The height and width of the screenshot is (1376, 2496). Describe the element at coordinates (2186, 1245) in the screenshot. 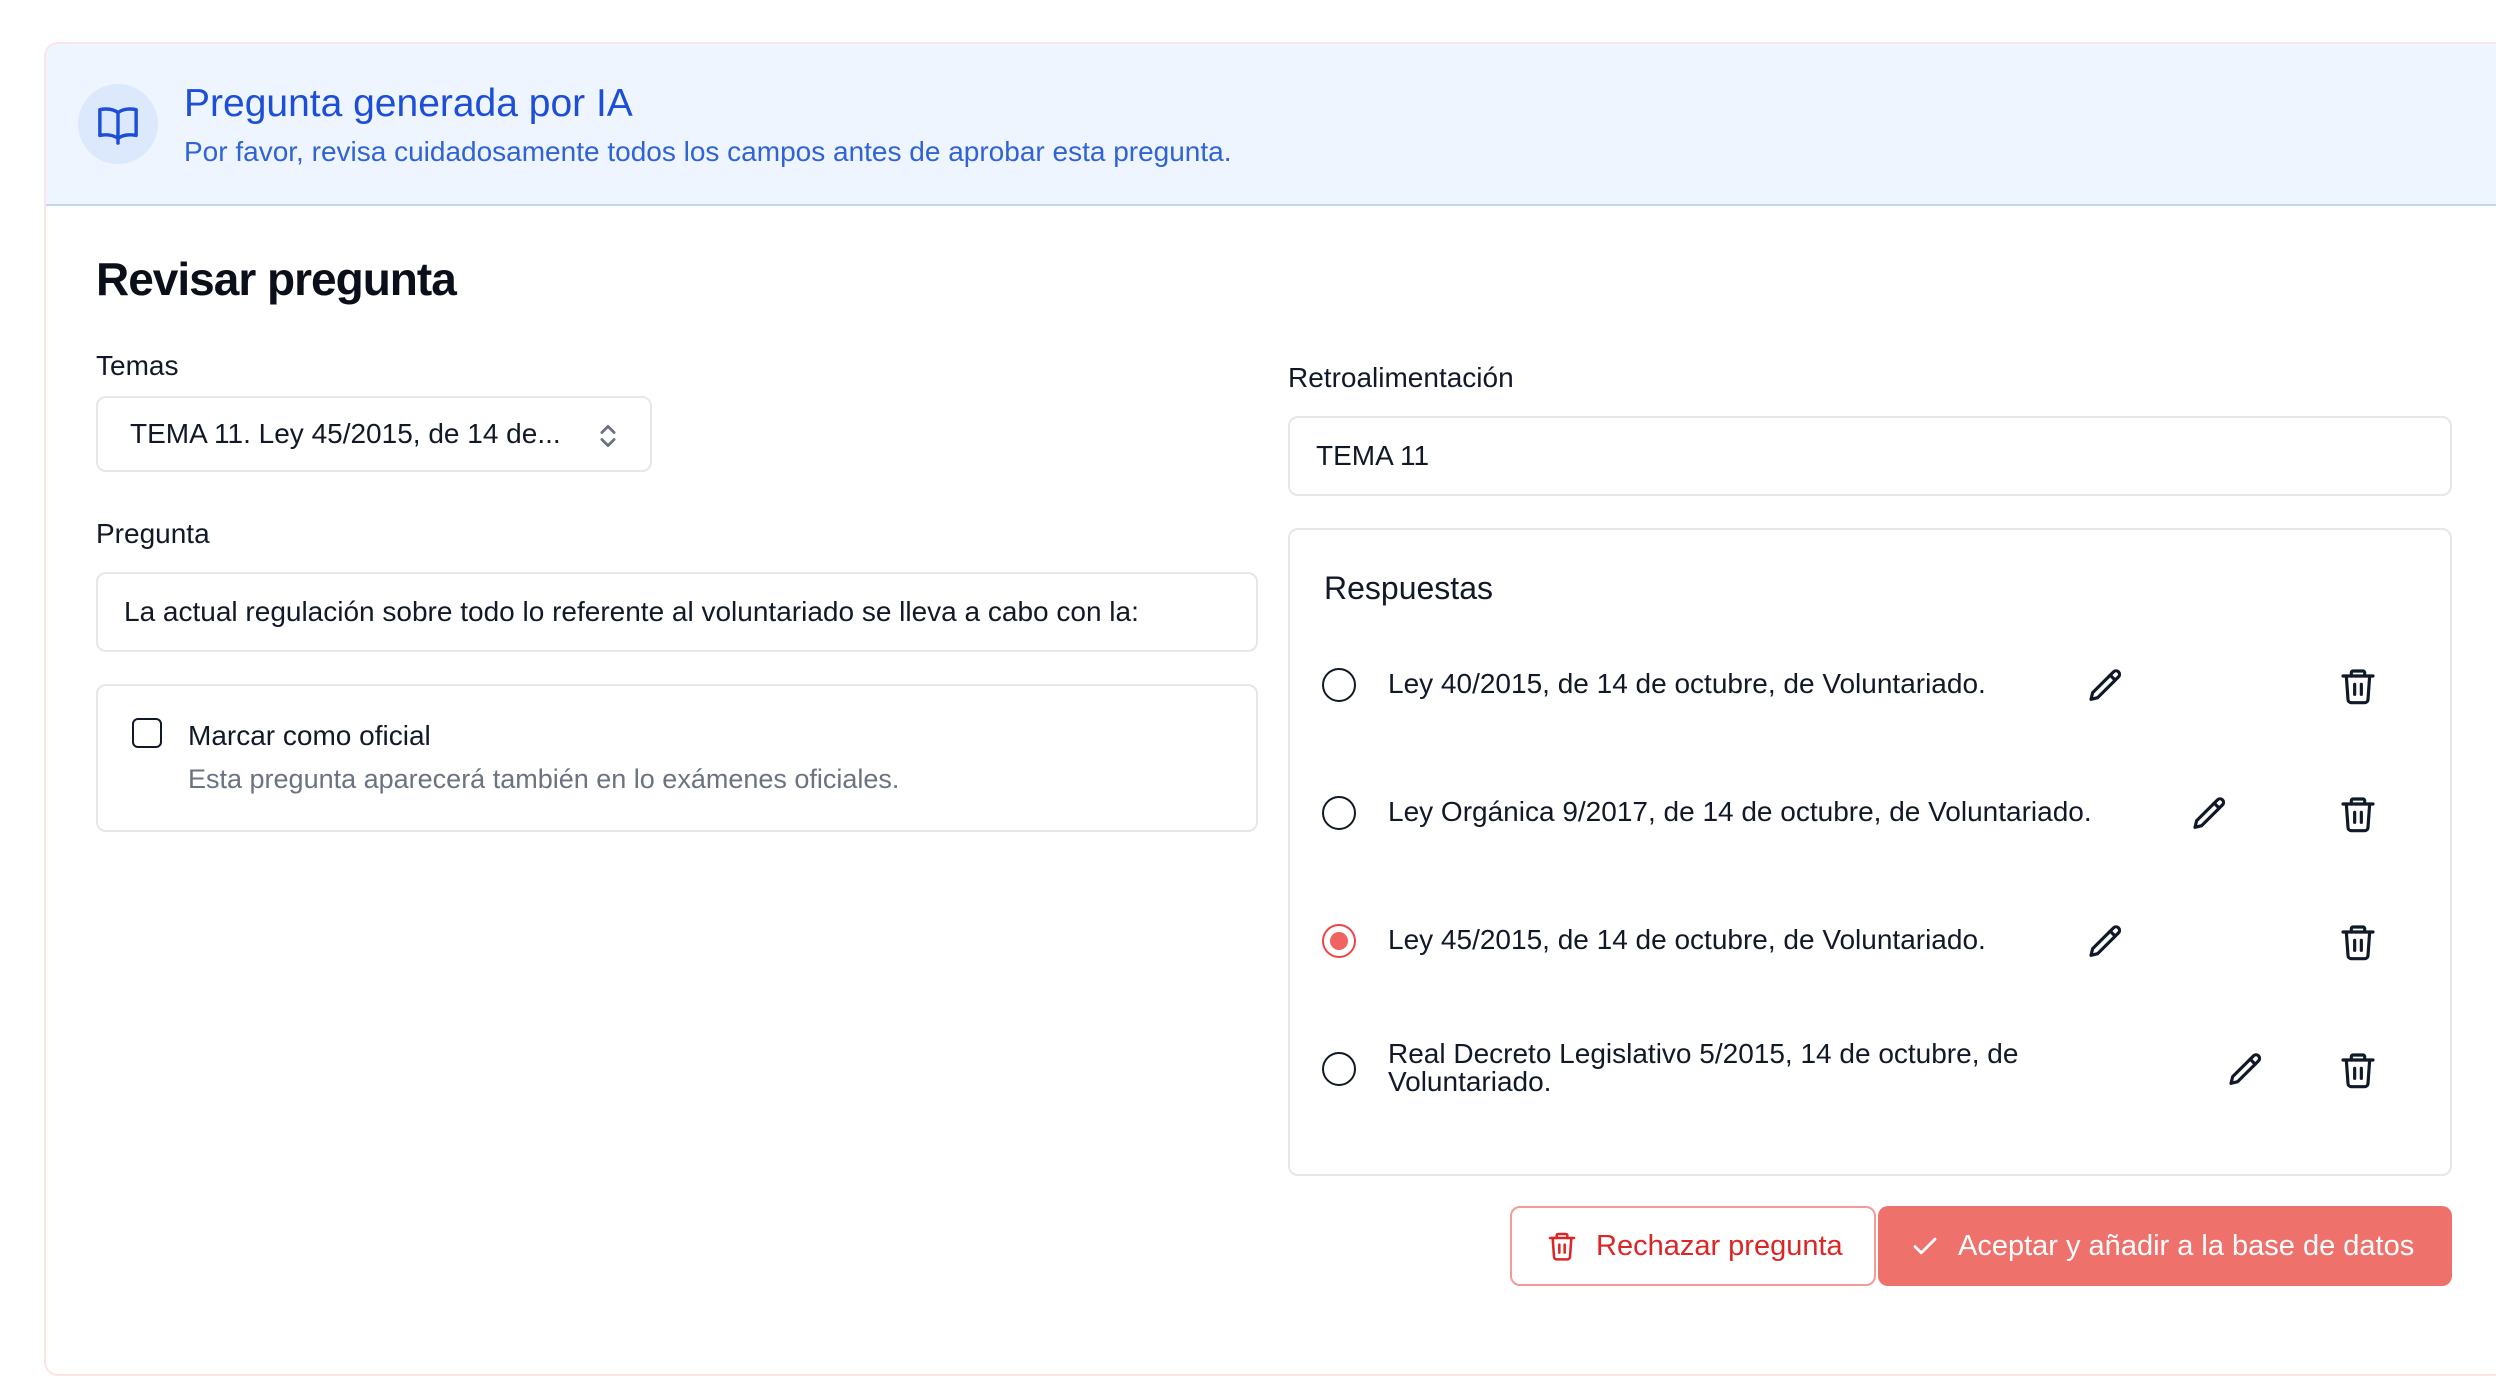

I see `accept-label: Aceptar y añadir a la base de datos` at that location.